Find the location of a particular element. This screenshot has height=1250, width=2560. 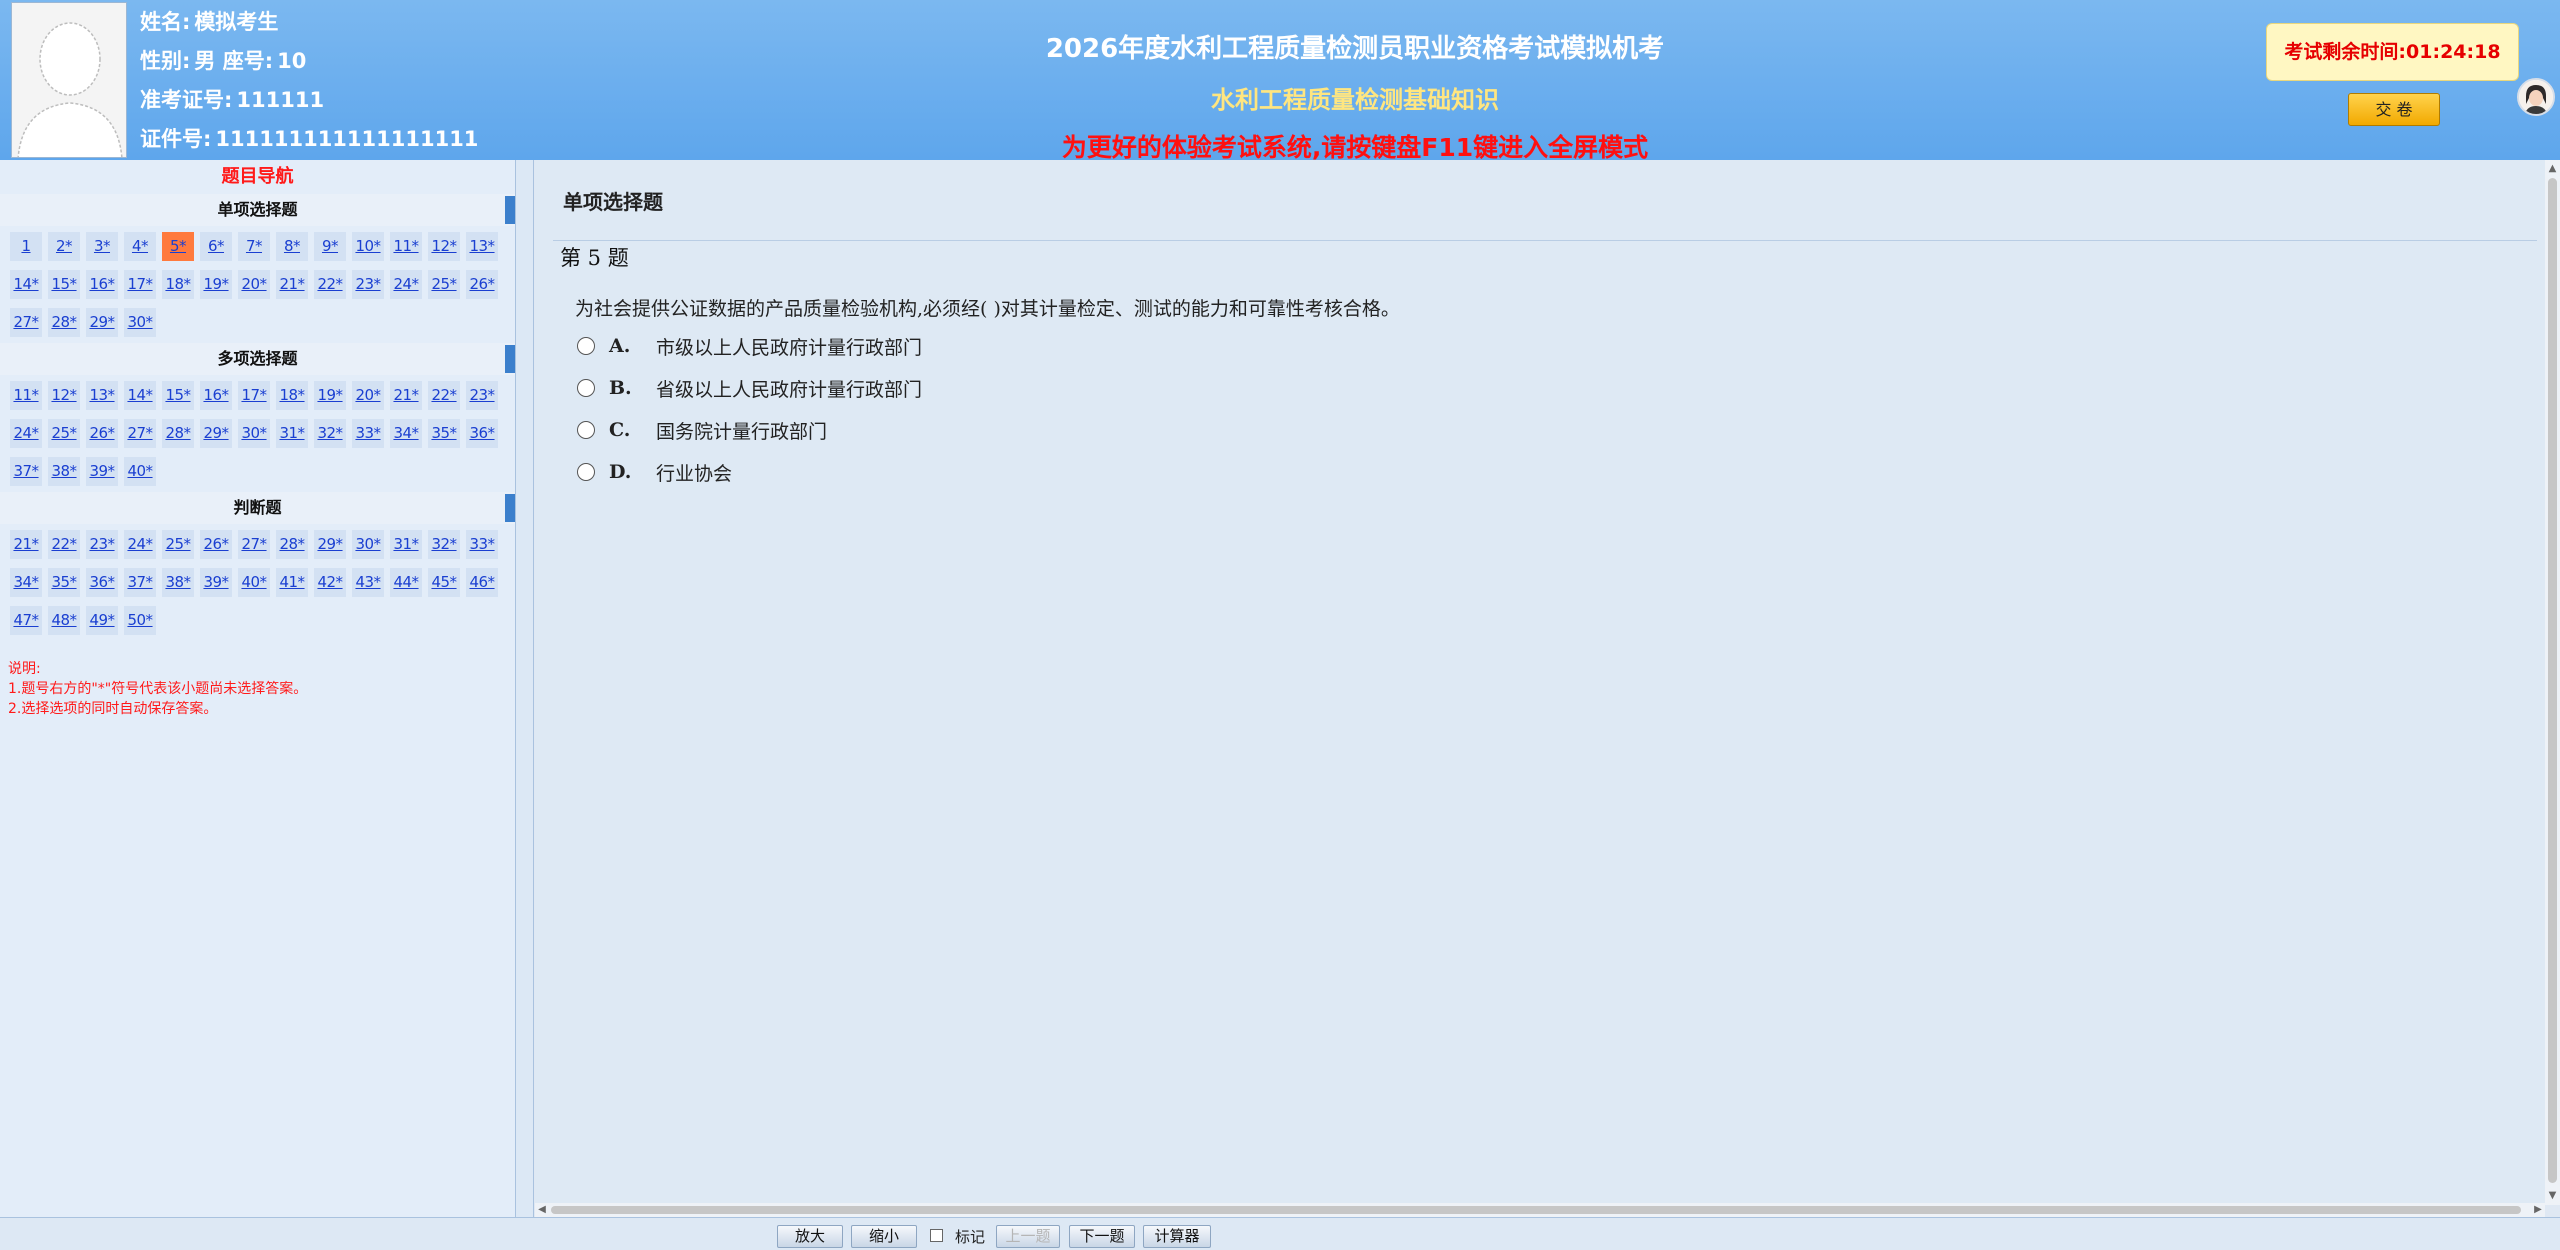

question-nav-button-current: 5* is located at coordinates (178, 246).